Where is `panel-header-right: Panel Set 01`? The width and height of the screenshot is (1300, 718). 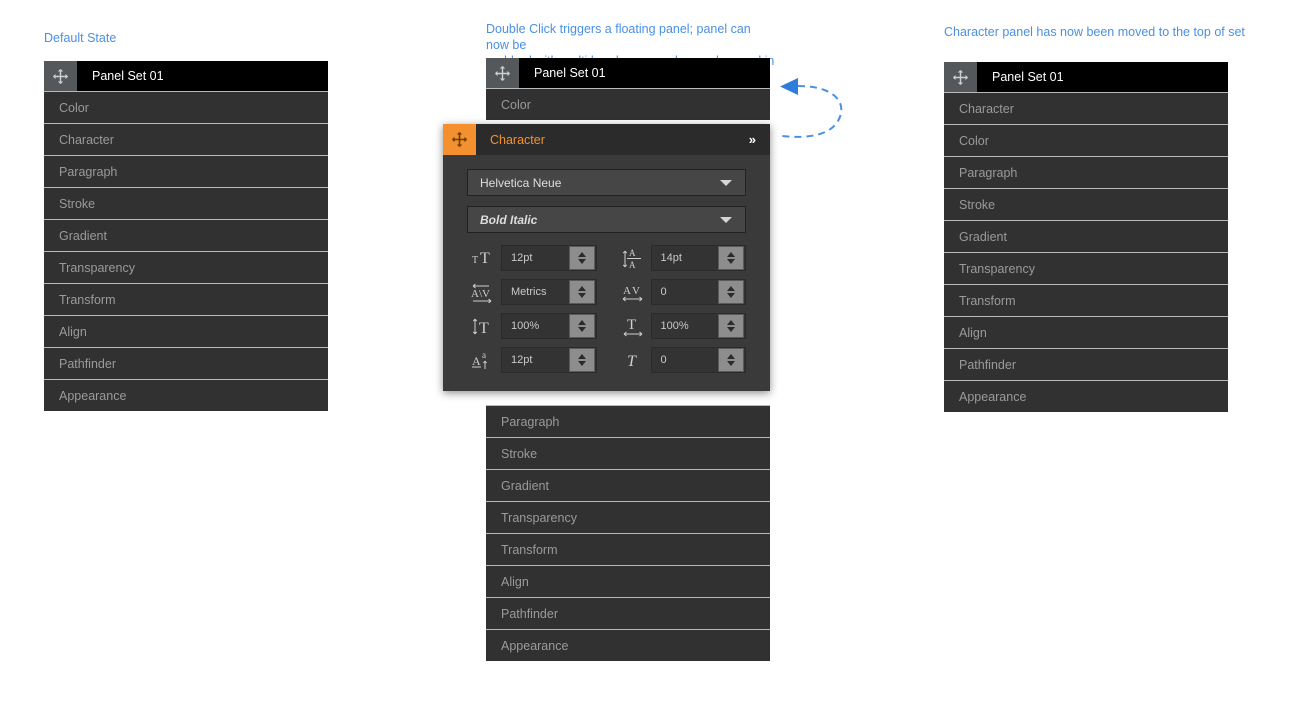
panel-header-right: Panel Set 01 is located at coordinates (1086, 77).